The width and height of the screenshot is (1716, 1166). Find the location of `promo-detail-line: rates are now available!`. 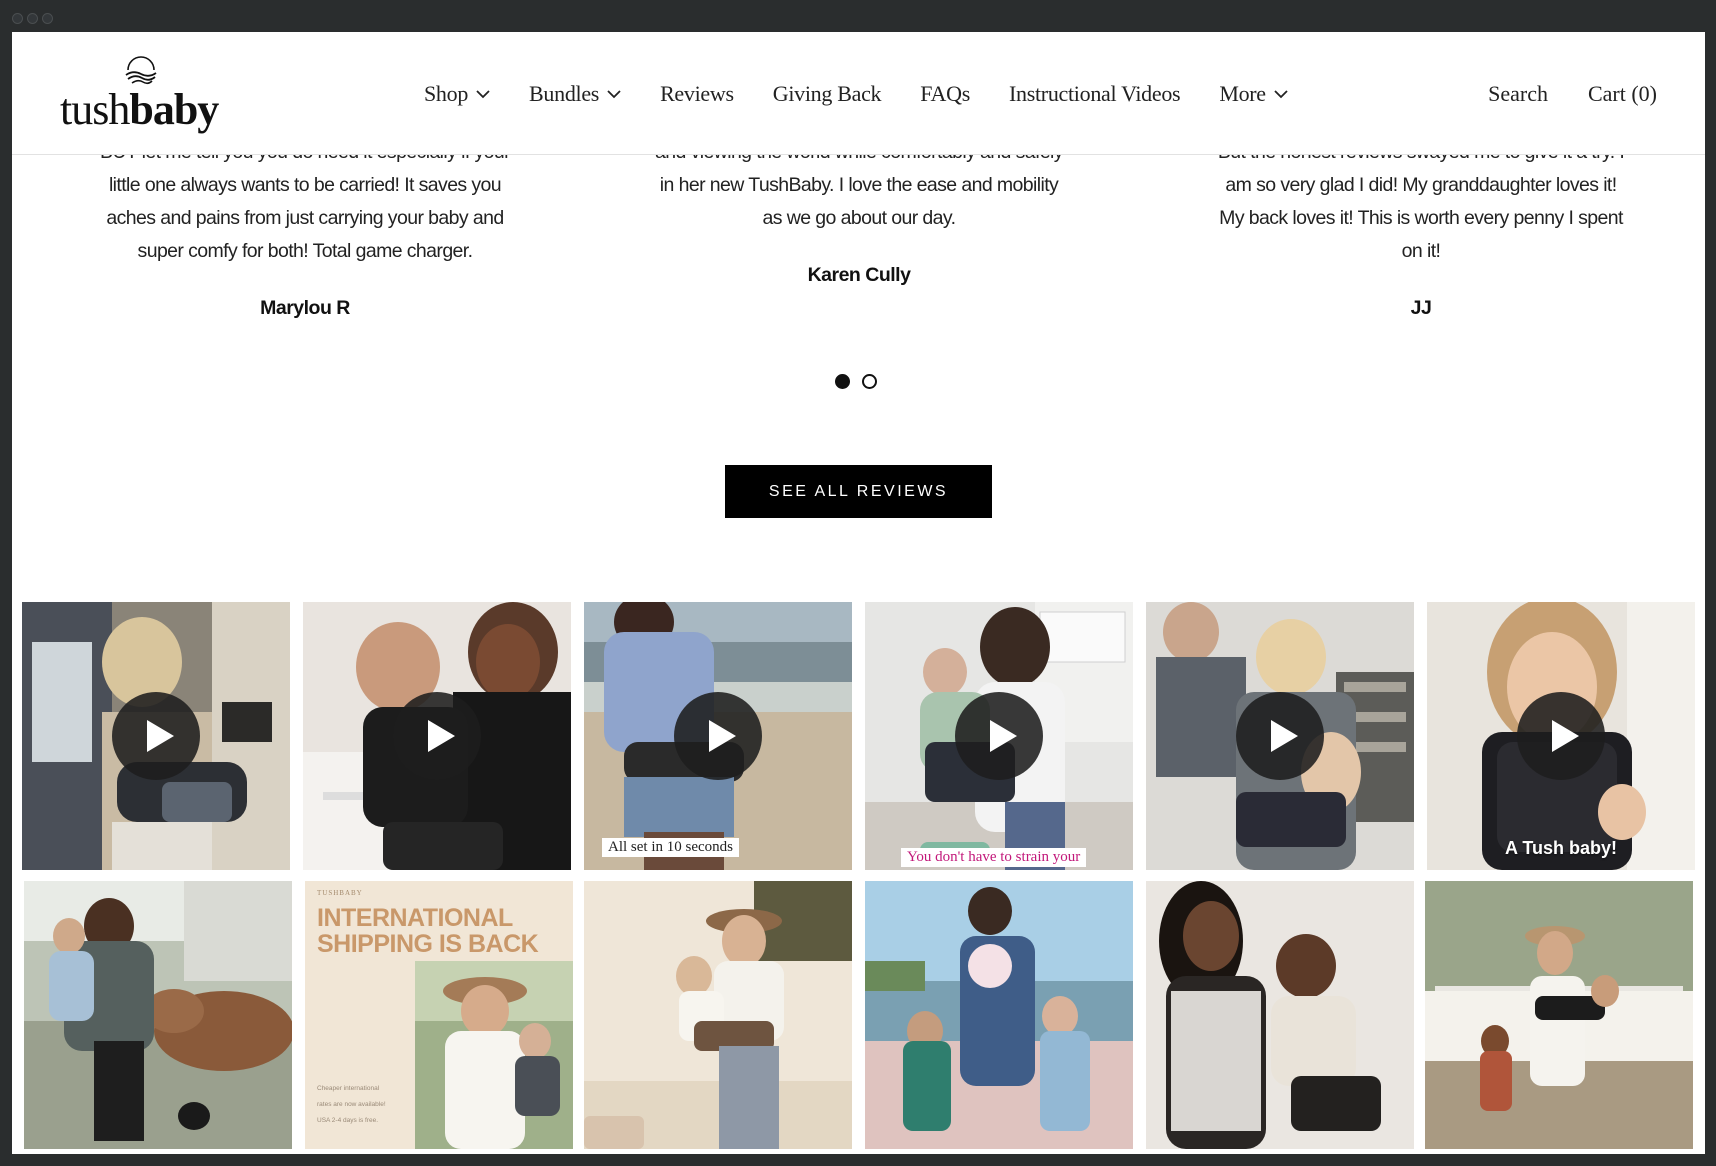

promo-detail-line: rates are now available! is located at coordinates (351, 1104).